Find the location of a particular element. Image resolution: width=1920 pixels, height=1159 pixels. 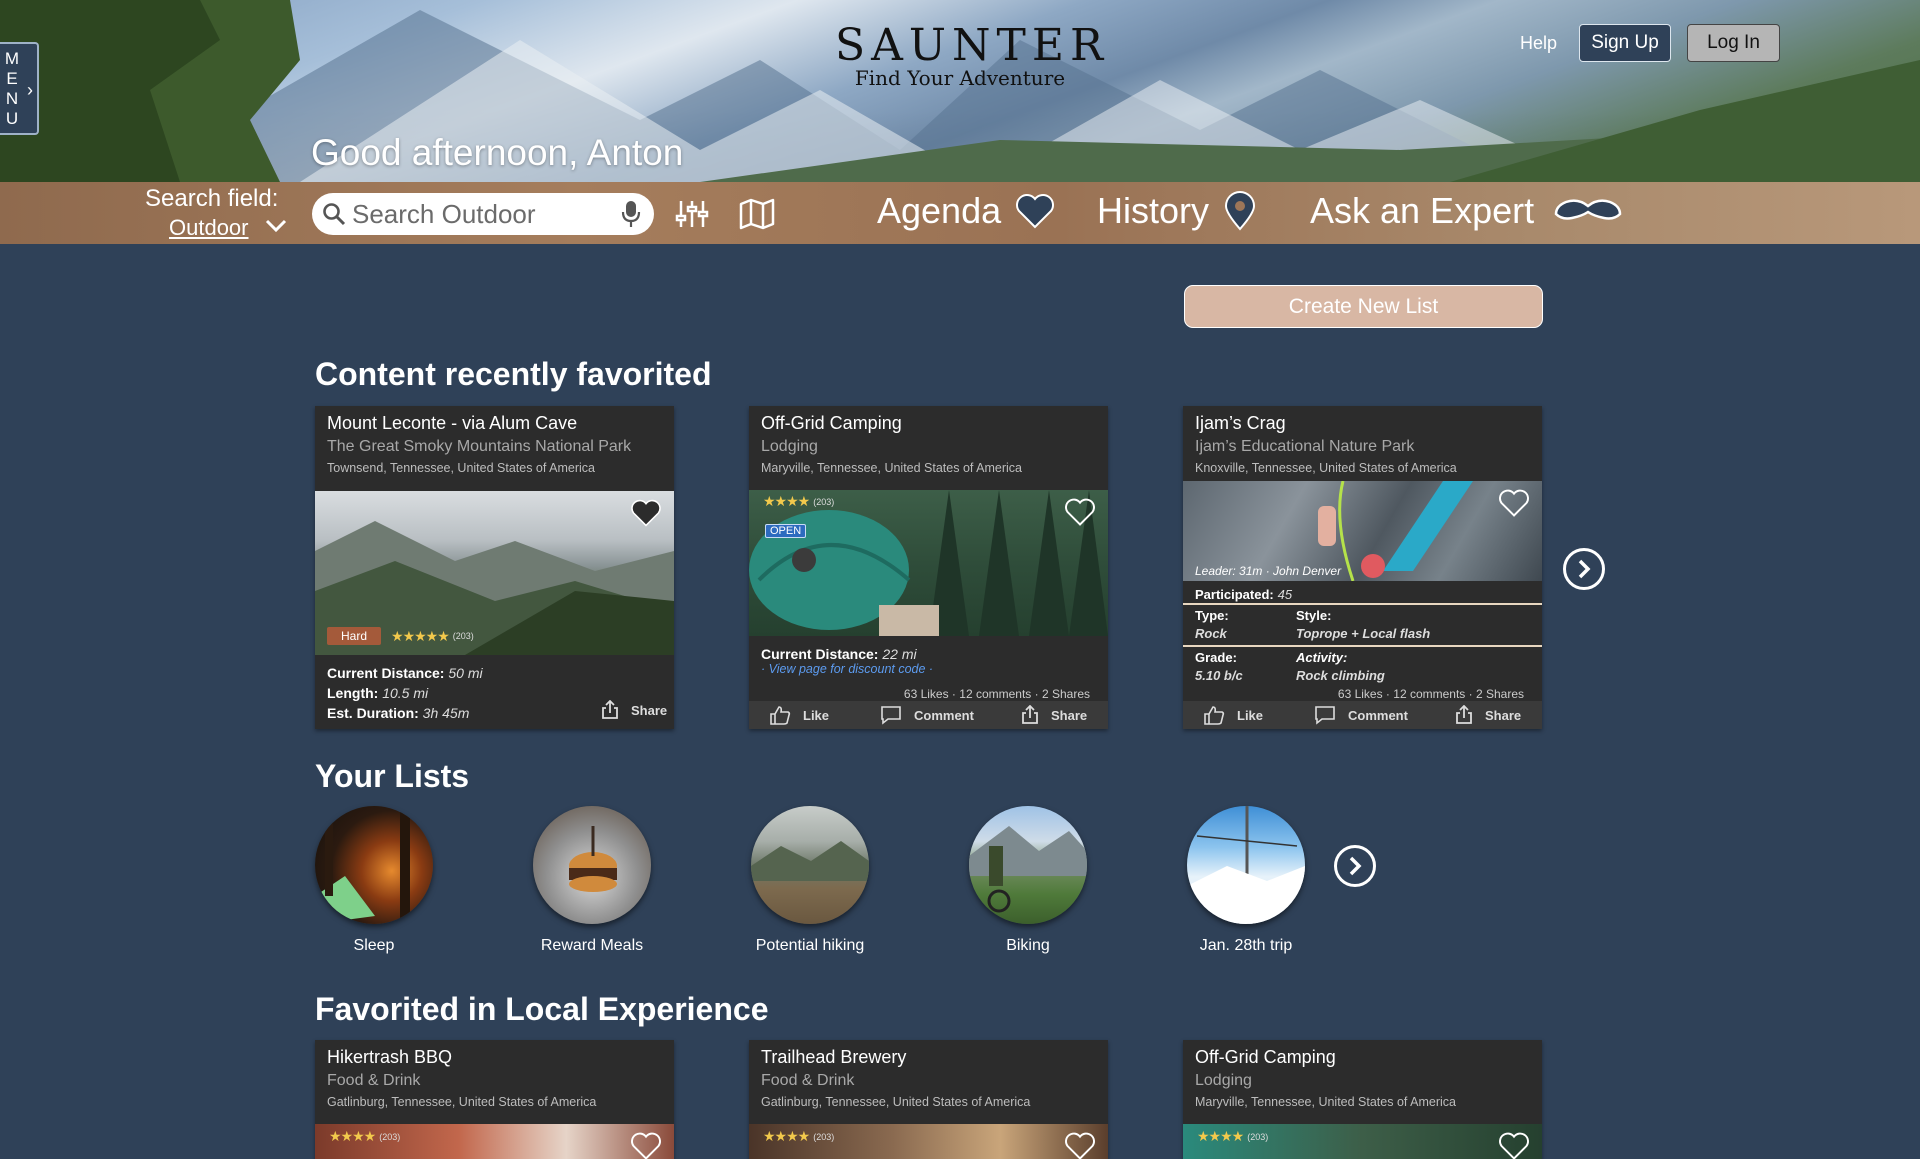

lists-next-button is located at coordinates (1355, 866).